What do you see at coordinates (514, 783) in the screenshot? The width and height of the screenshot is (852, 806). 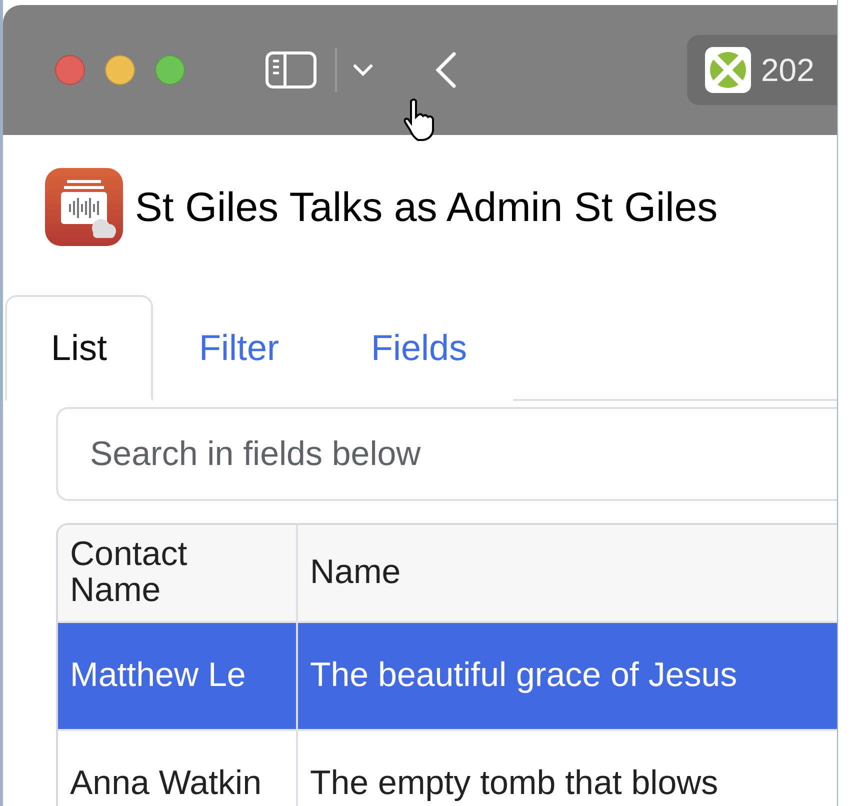 I see `table-cell-text: The empty tomb that blows` at bounding box center [514, 783].